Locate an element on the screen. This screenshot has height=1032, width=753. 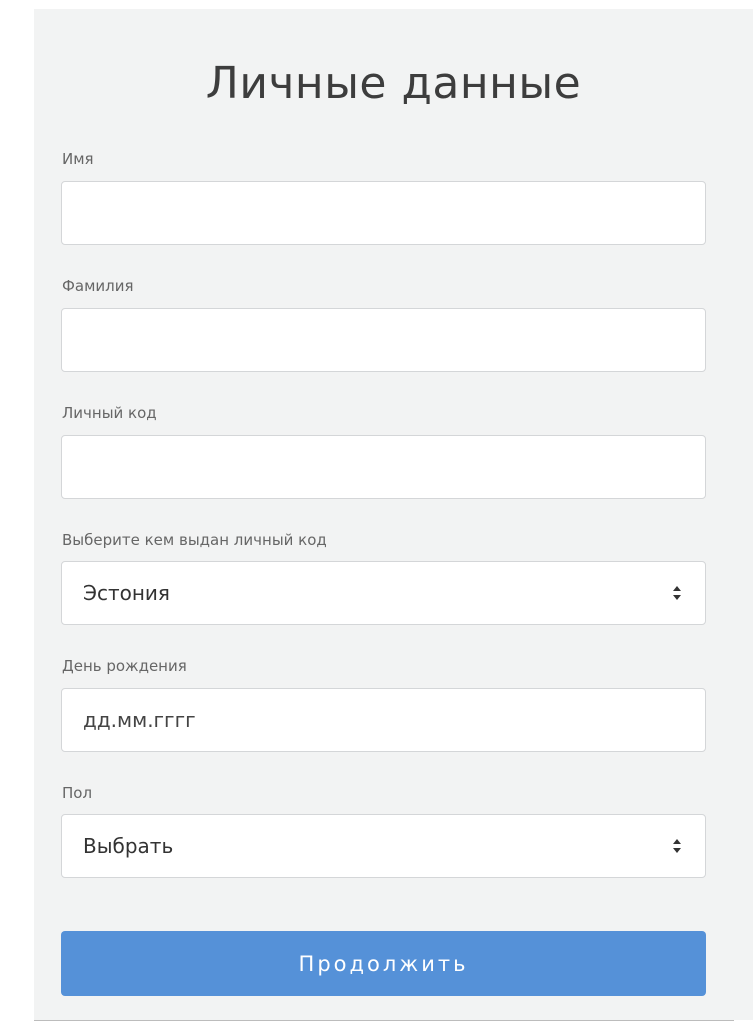
birthday-field is located at coordinates (383, 720).